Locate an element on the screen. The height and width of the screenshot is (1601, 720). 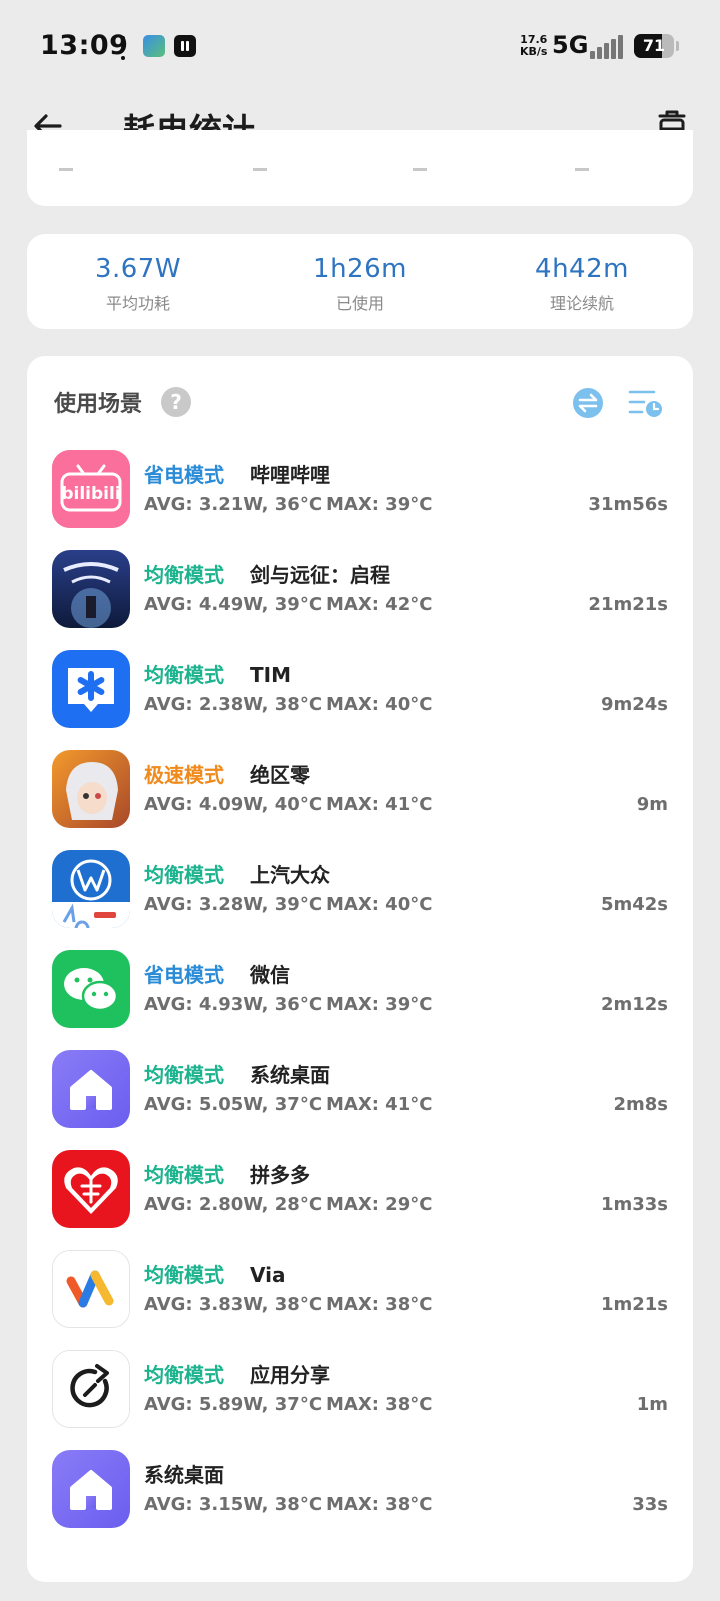
usage-duration: 2m8s is located at coordinates (640, 1104).